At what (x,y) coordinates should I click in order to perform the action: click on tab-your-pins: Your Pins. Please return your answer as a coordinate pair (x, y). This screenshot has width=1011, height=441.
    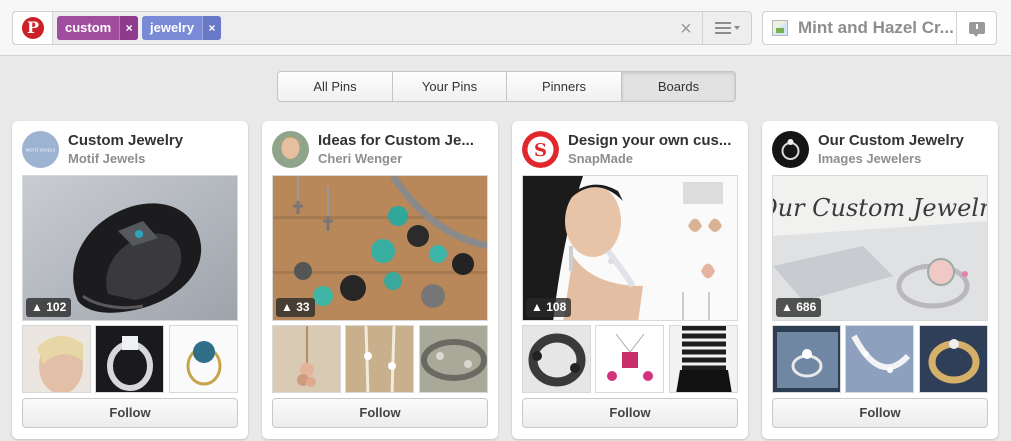
    Looking at the image, I should click on (450, 86).